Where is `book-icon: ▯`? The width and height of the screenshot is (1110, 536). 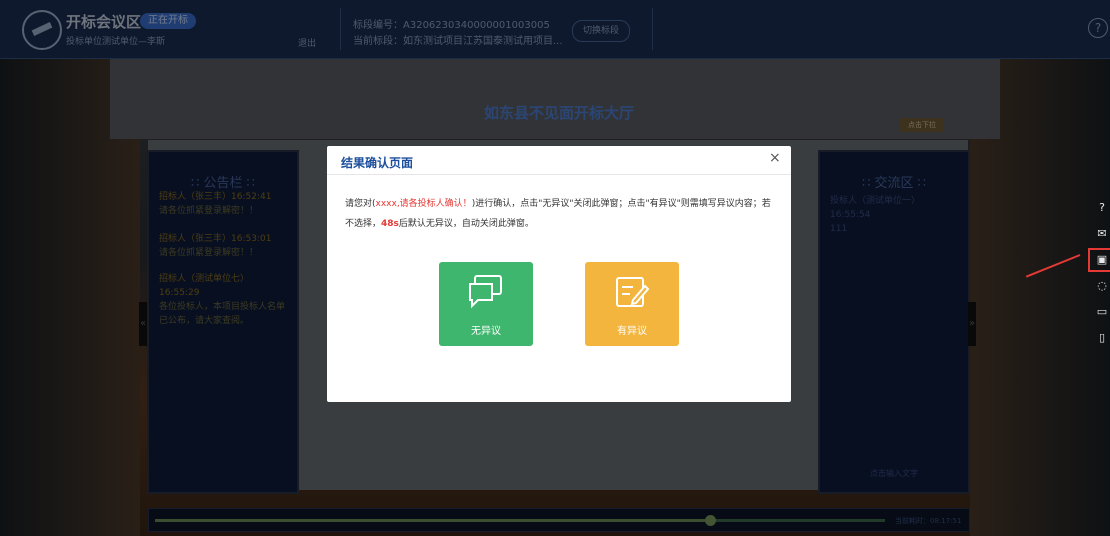
book-icon: ▯ is located at coordinates (1102, 338).